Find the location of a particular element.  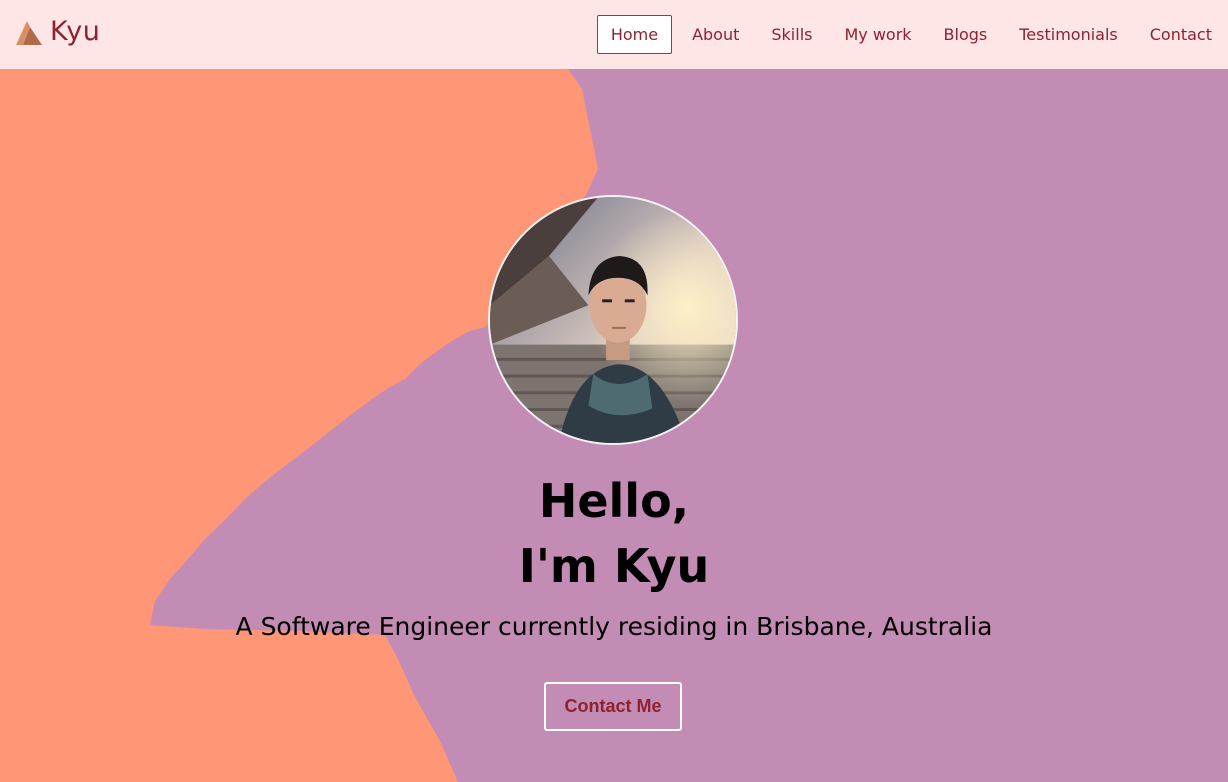

mountain-logo-icon is located at coordinates (29, 32).